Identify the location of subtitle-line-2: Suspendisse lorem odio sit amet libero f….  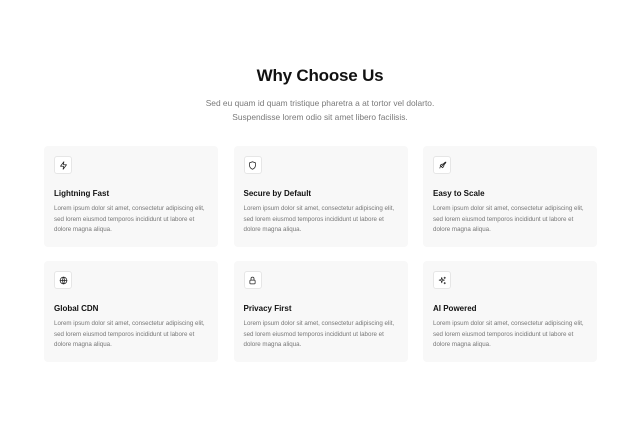
(320, 117).